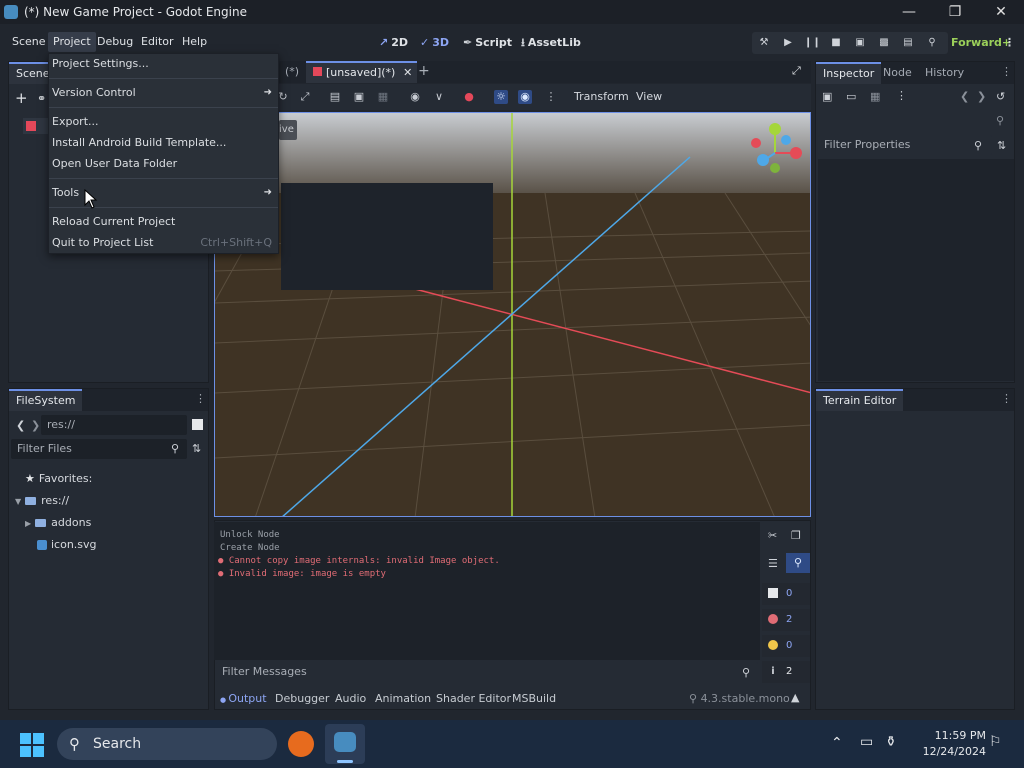 The height and width of the screenshot is (768, 1024). What do you see at coordinates (796, 535) in the screenshot?
I see `copy-icon: ❐` at bounding box center [796, 535].